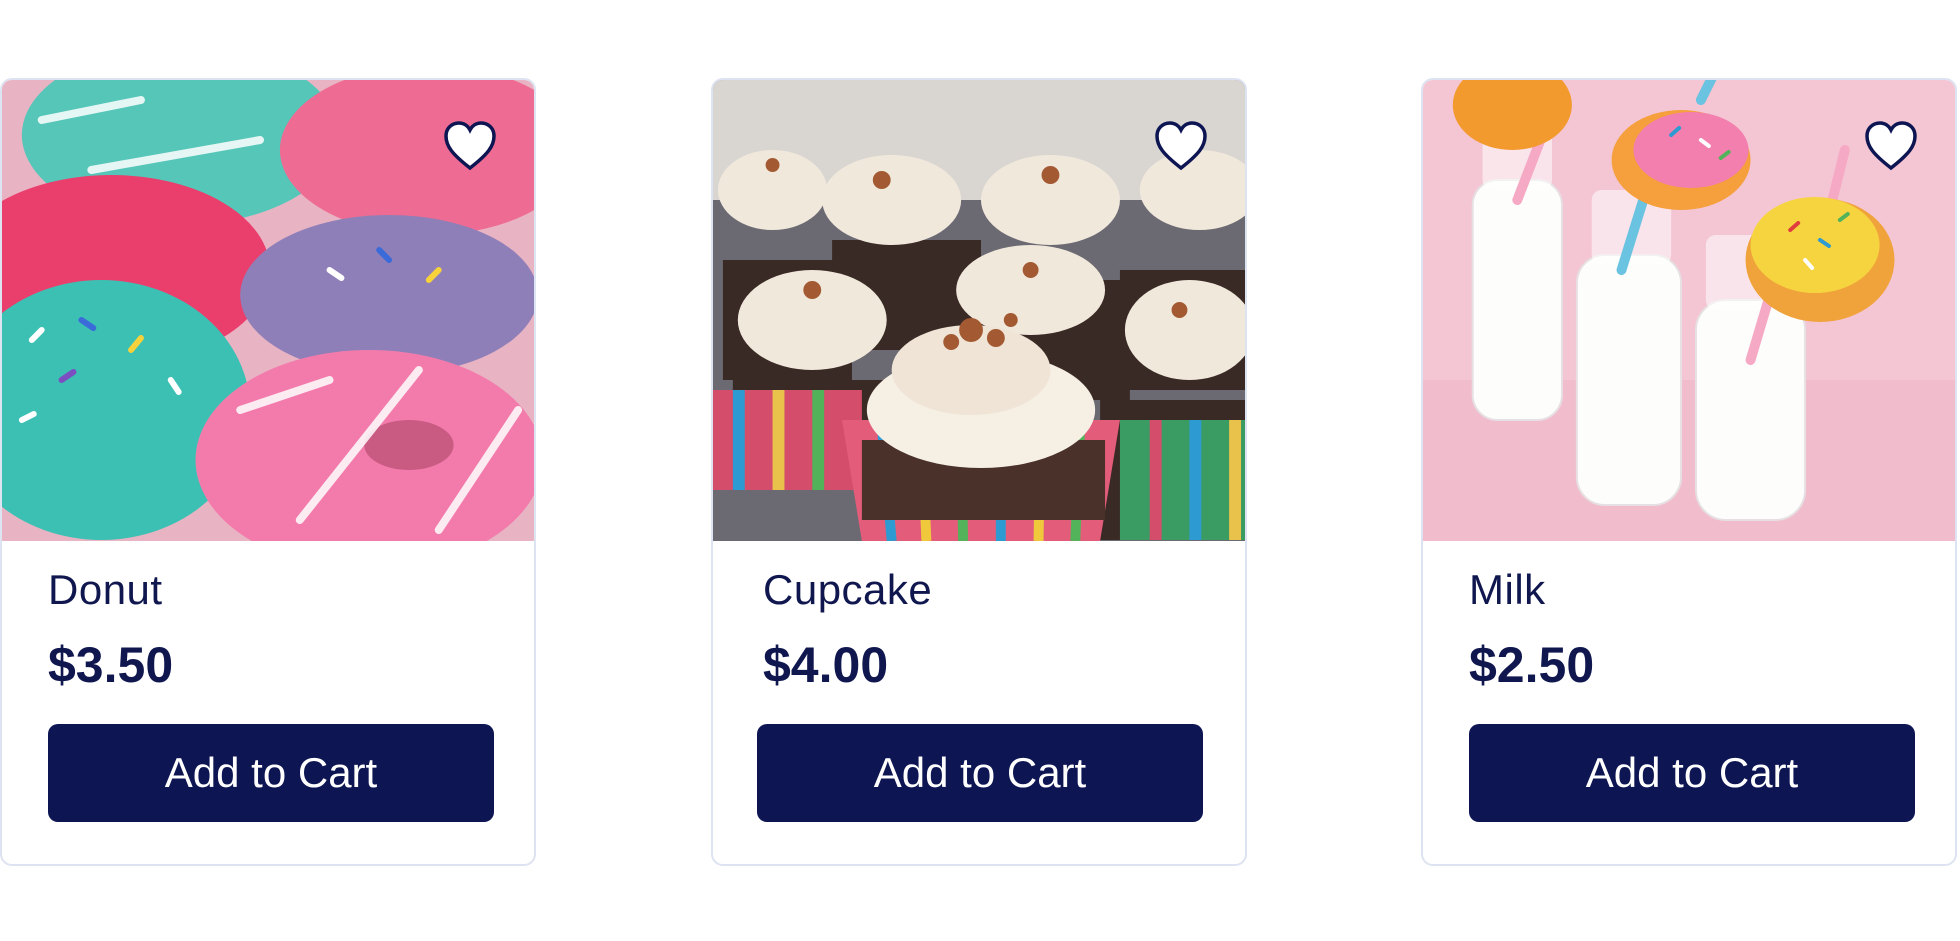 The height and width of the screenshot is (941, 1960). What do you see at coordinates (826, 665) in the screenshot?
I see `product-price: $4.00` at bounding box center [826, 665].